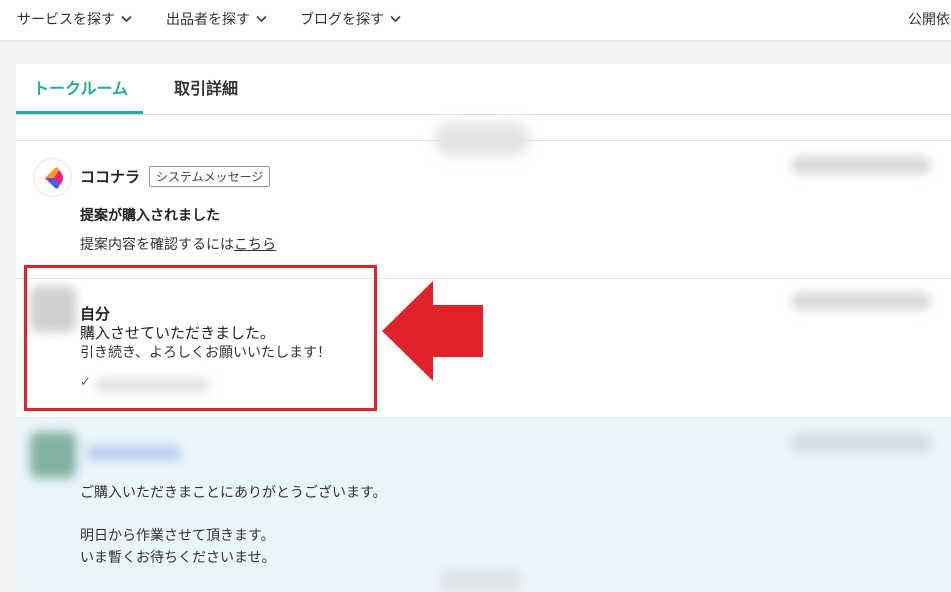 This screenshot has height=592, width=951. What do you see at coordinates (66, 20) in the screenshot?
I see `nav-find-services-label: サービスを探す` at bounding box center [66, 20].